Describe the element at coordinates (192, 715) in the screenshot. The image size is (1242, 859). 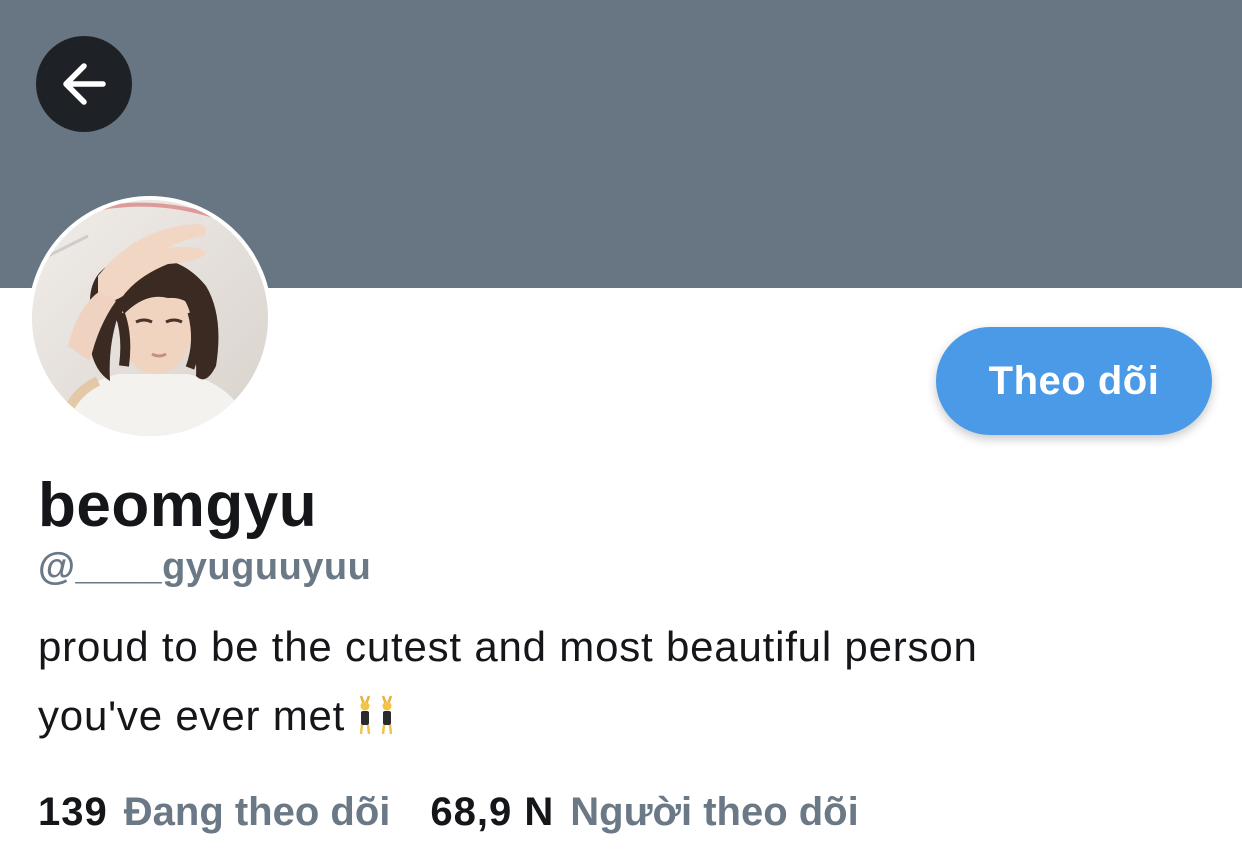
I see `bio-line-2: you've ever met` at that location.